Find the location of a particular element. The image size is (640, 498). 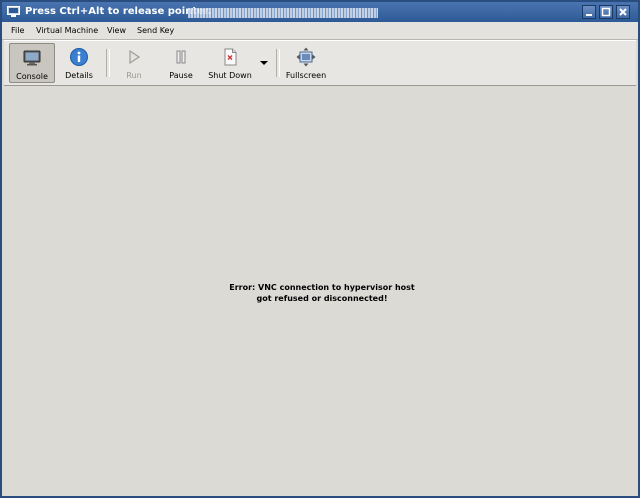

maximize-button is located at coordinates (606, 12).